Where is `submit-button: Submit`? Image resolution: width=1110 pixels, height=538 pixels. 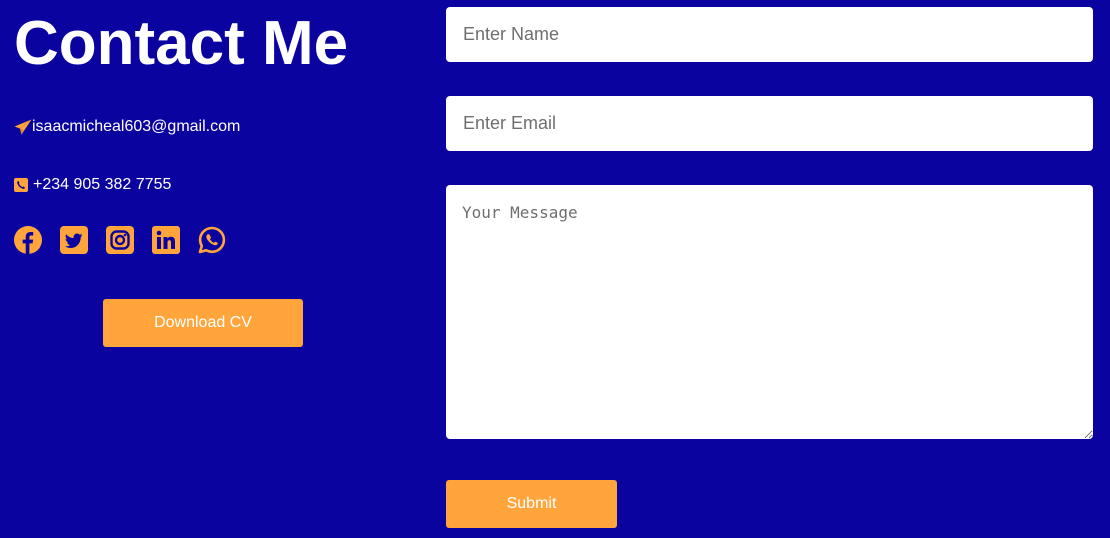 submit-button: Submit is located at coordinates (531, 504).